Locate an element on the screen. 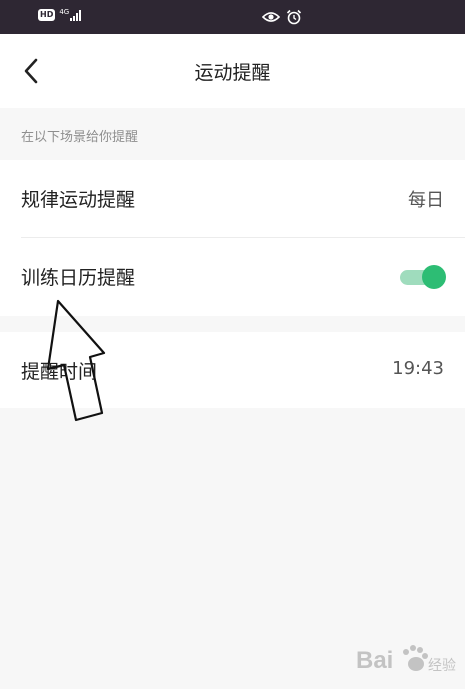 This screenshot has height=689, width=465. eye-icon is located at coordinates (271, 17).